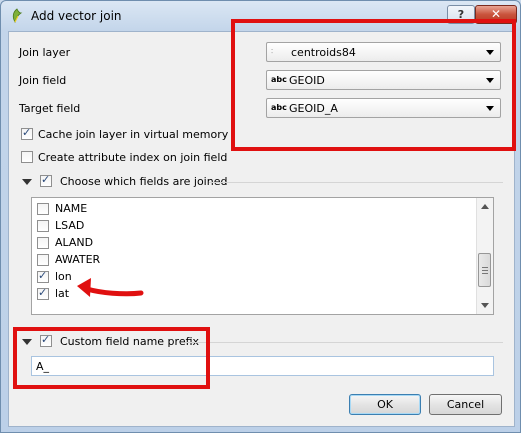 This screenshot has width=521, height=433. Describe the element at coordinates (50, 108) in the screenshot. I see `target-field-label: Target field` at that location.